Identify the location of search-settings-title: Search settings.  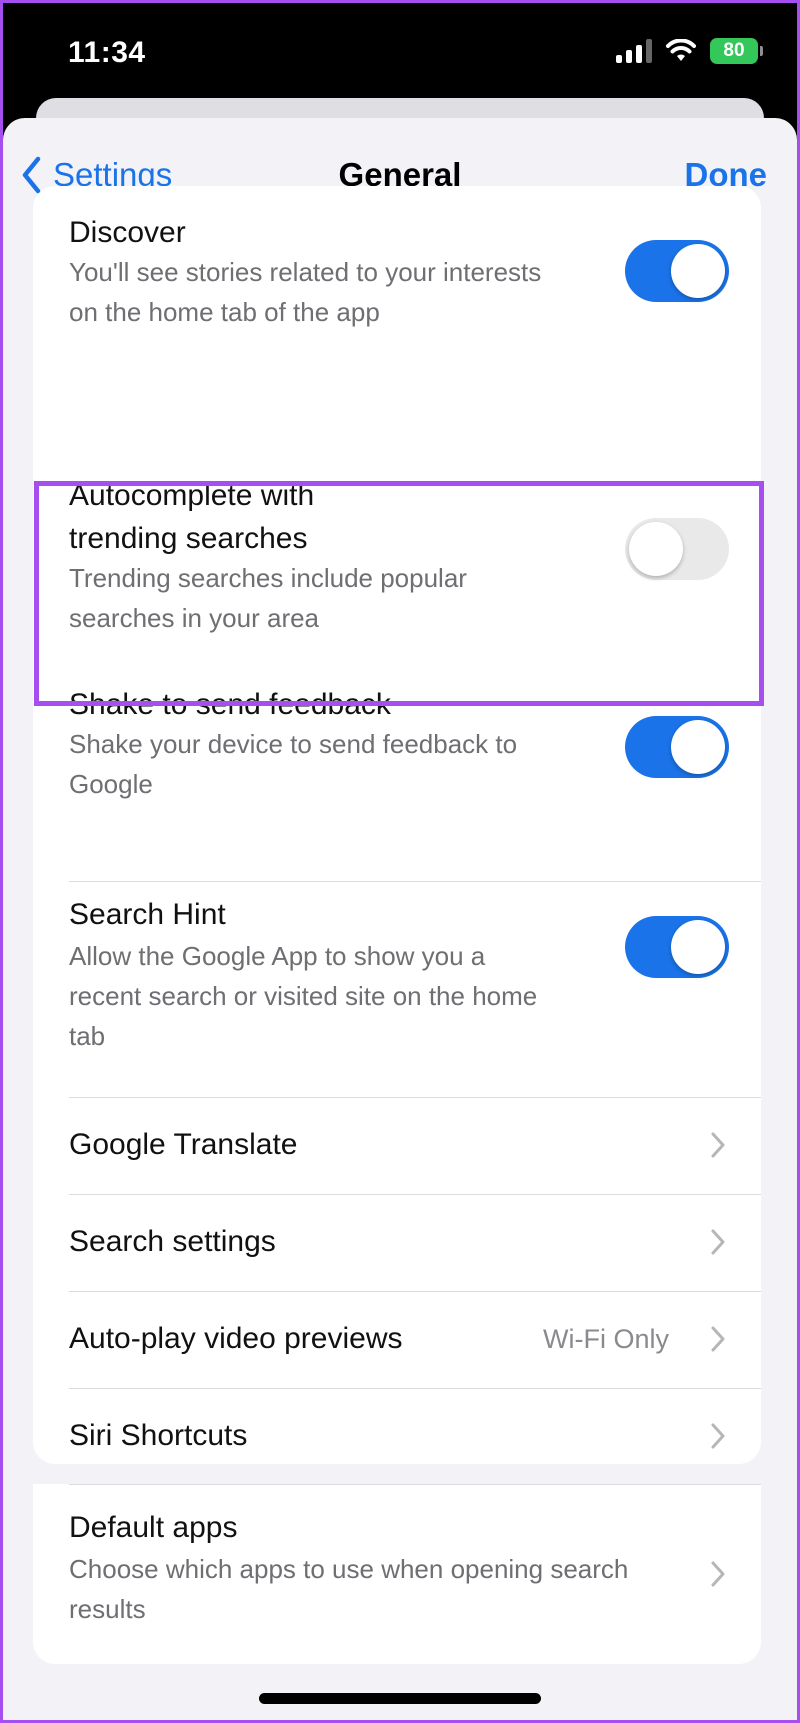
(172, 1241).